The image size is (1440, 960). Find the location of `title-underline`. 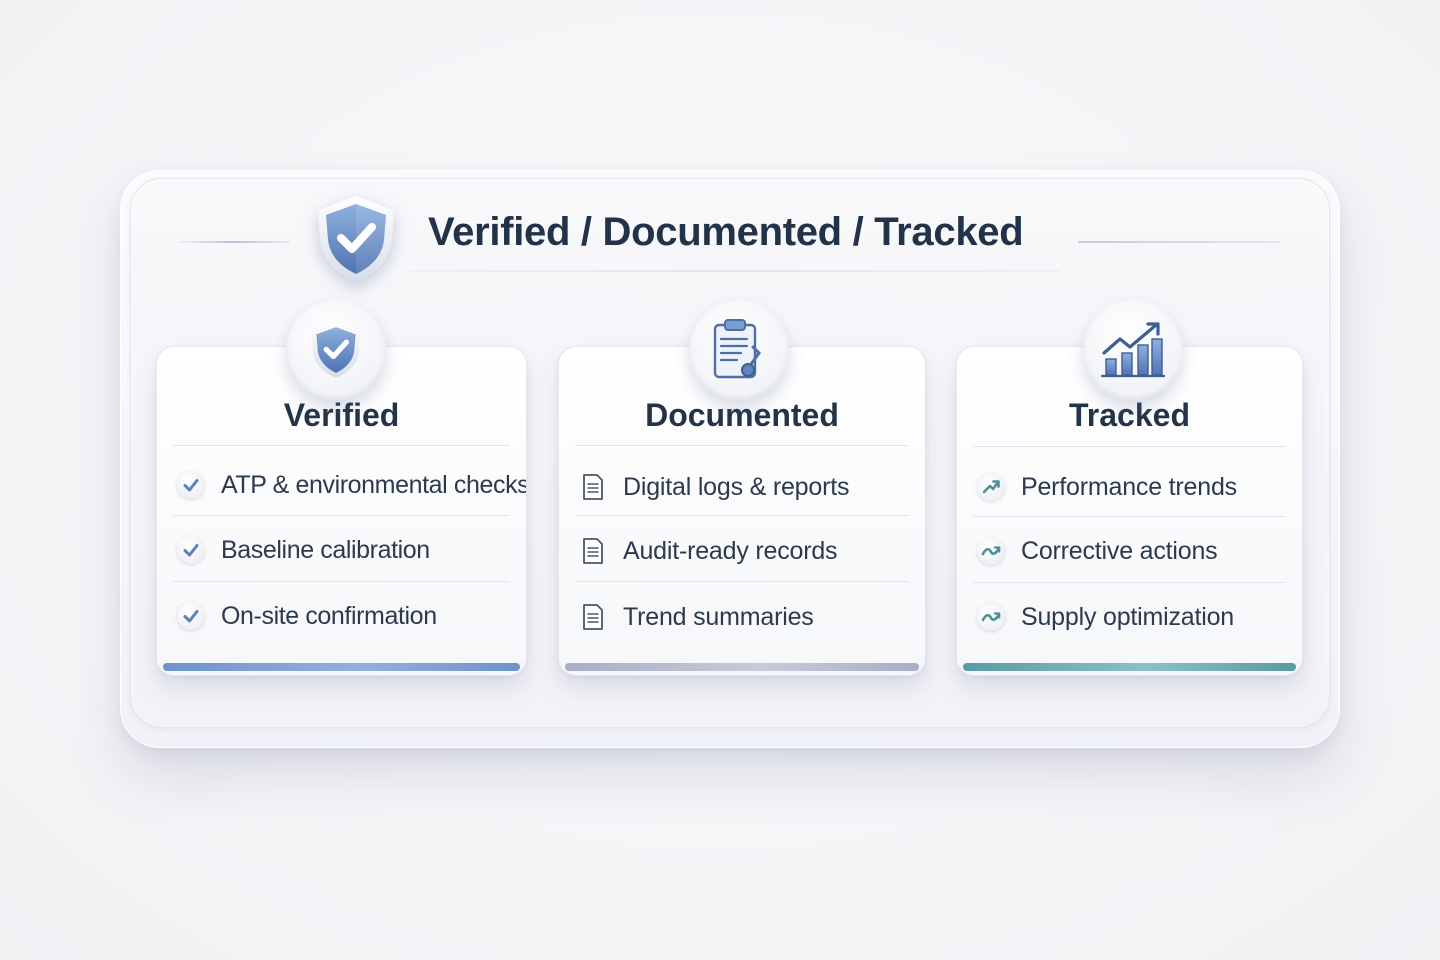

title-underline is located at coordinates (735, 271).